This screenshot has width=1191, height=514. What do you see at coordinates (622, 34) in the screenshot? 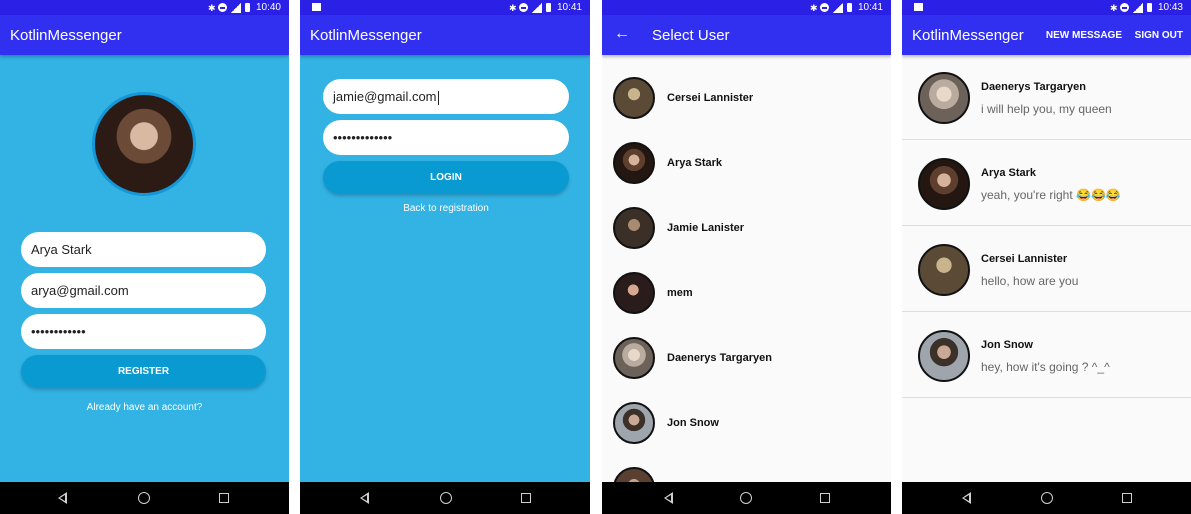
I see `back-arrow-icon: ←` at bounding box center [622, 34].